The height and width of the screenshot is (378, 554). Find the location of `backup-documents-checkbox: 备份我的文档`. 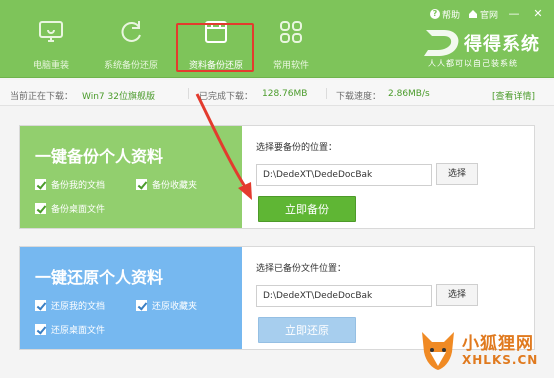

backup-documents-checkbox: 备份我的文档 is located at coordinates (70, 184).